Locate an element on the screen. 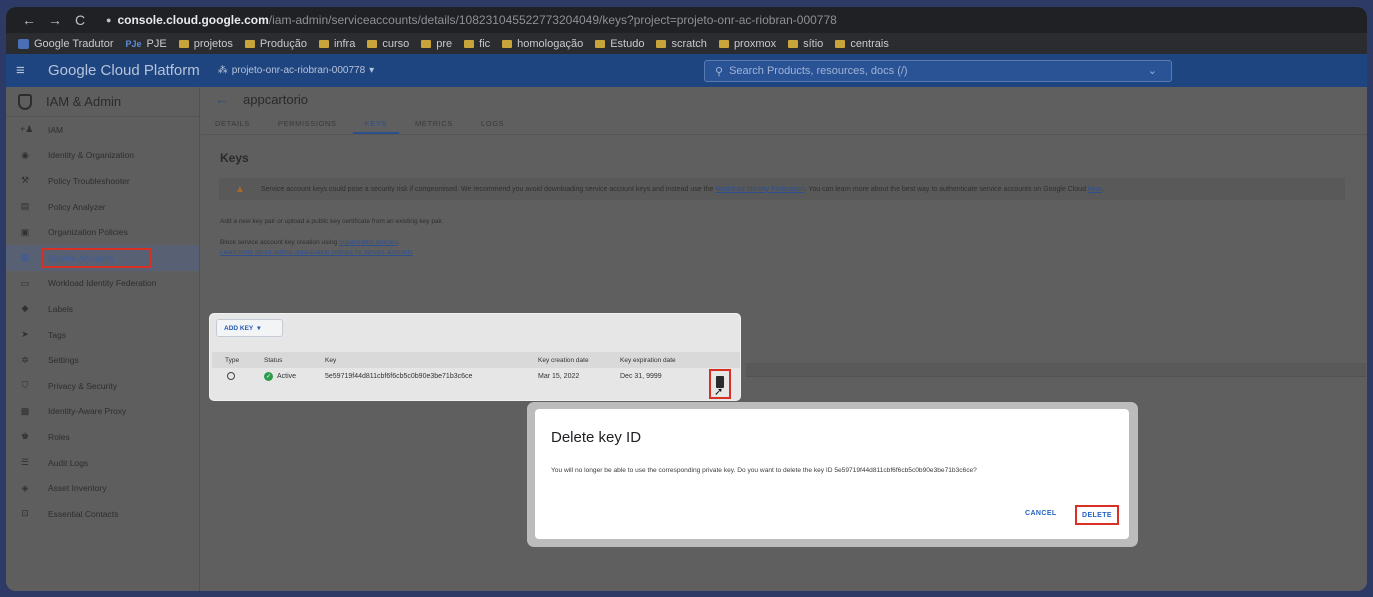  status-badge: ✓ Active is located at coordinates (280, 376).